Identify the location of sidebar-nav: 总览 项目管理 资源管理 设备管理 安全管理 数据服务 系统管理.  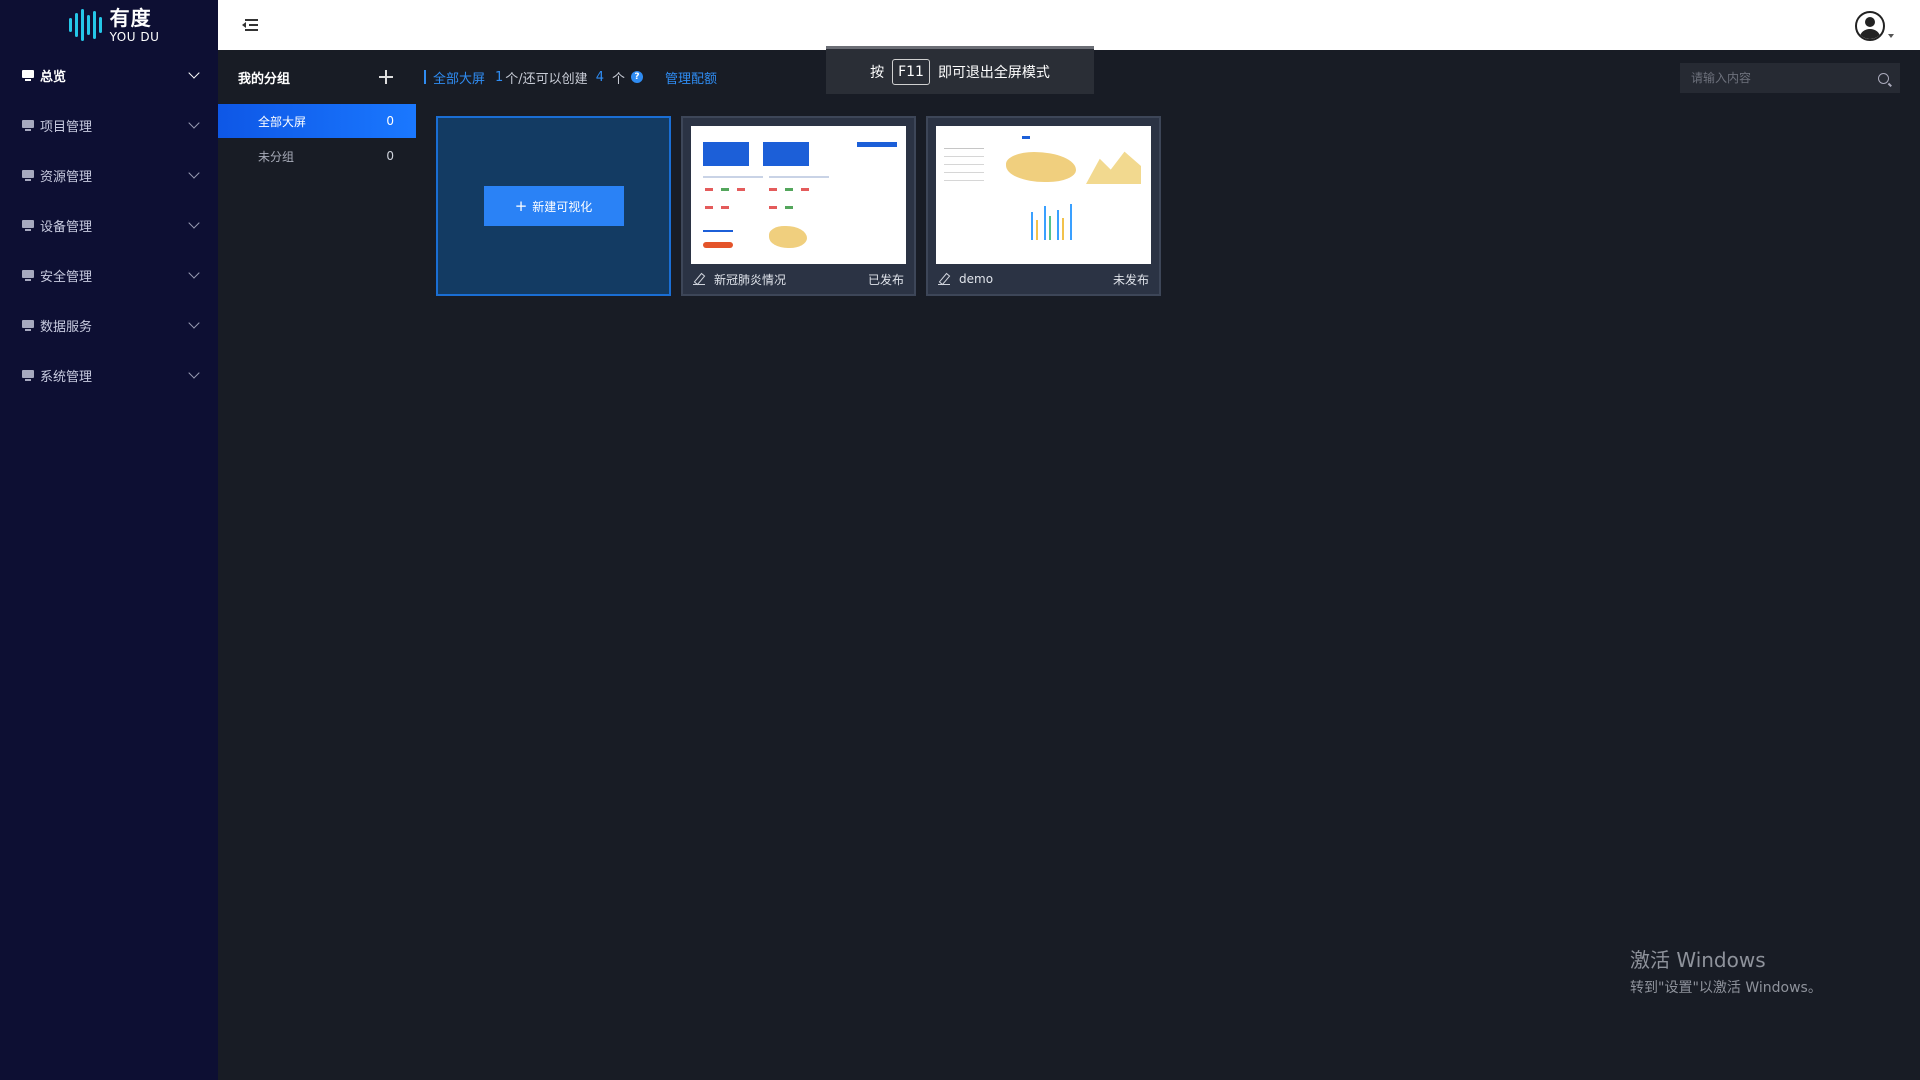
(109, 225).